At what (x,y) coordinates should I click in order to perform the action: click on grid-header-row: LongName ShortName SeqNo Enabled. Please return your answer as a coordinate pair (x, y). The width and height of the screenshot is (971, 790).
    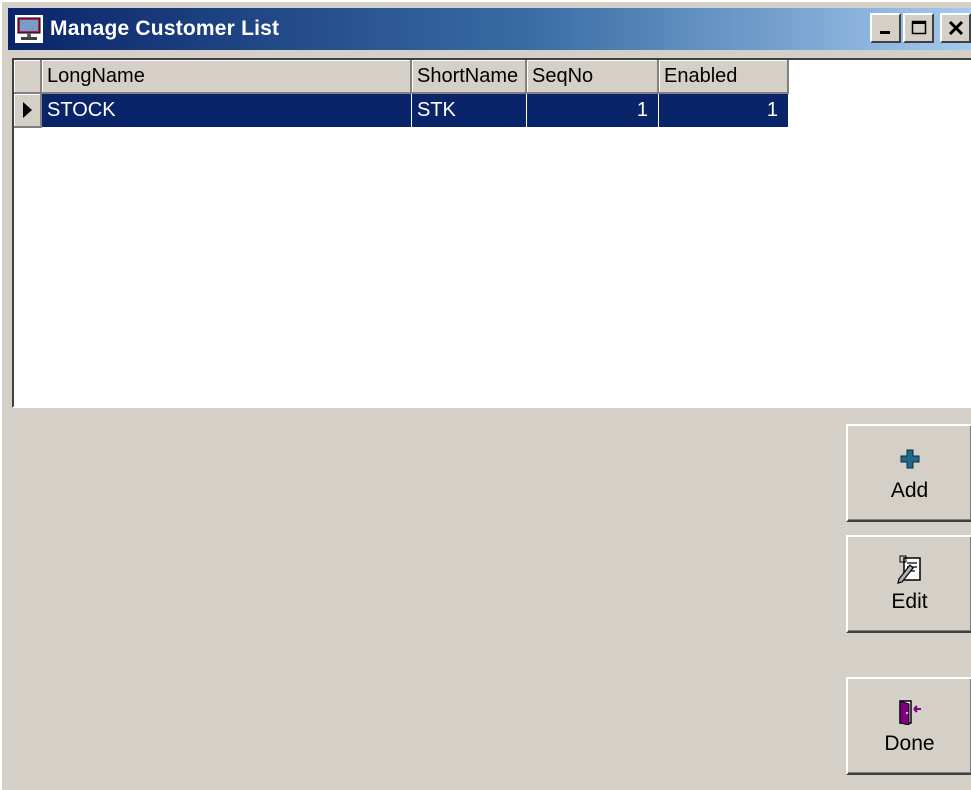
    Looking at the image, I should click on (401, 77).